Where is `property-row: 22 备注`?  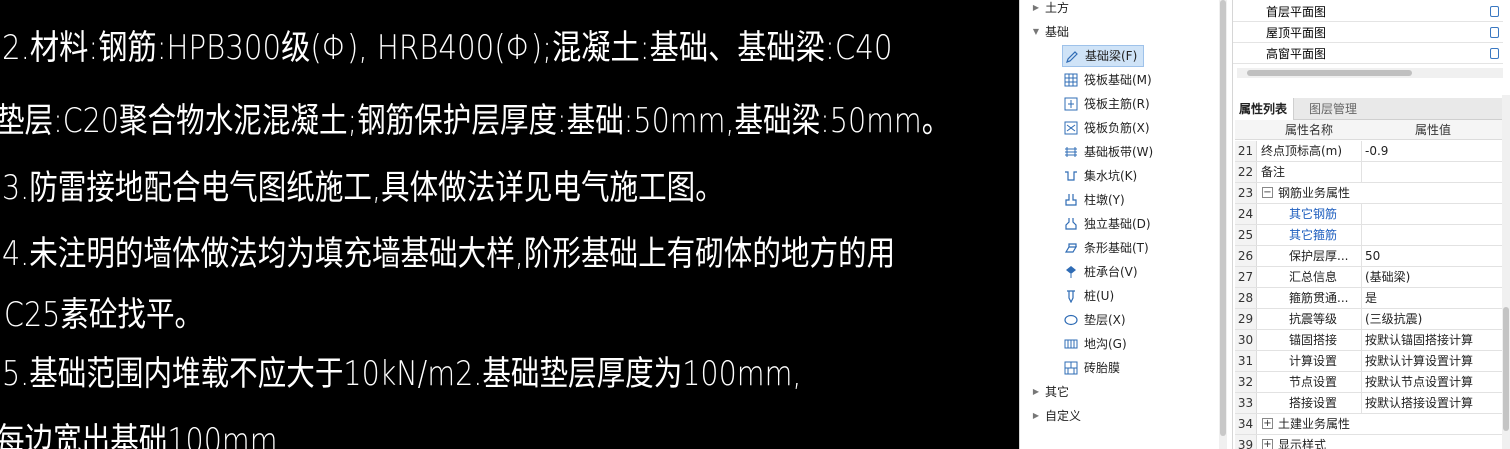 property-row: 22 备注 is located at coordinates (1369, 172).